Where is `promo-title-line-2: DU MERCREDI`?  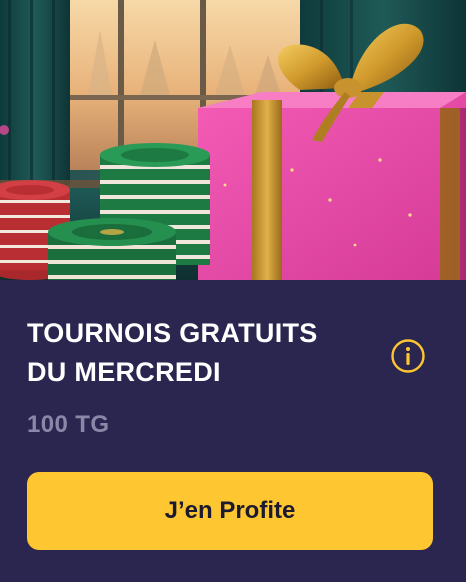 promo-title-line-2: DU MERCREDI is located at coordinates (124, 372).